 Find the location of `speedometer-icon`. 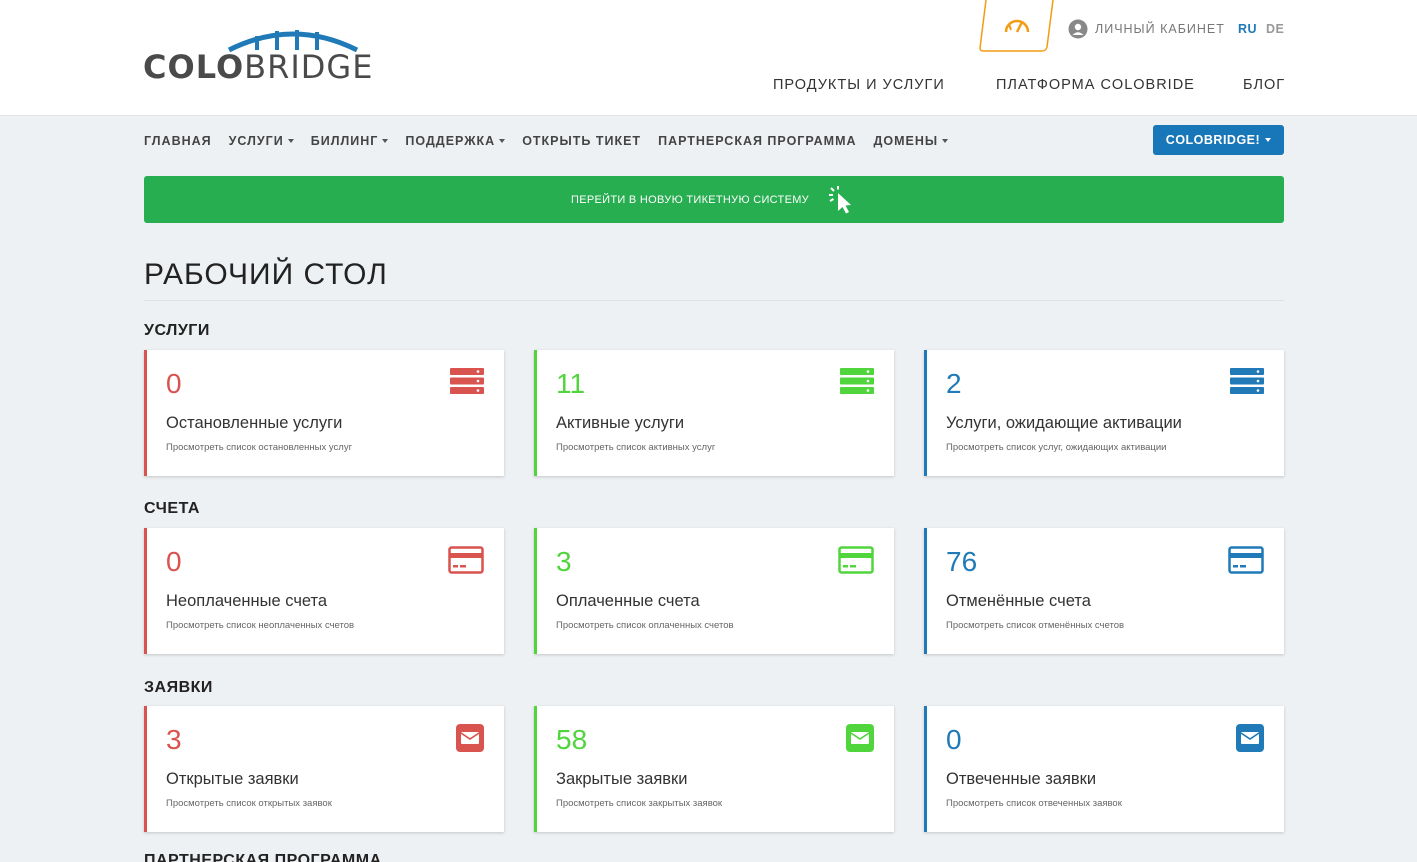

speedometer-icon is located at coordinates (1017, 26).